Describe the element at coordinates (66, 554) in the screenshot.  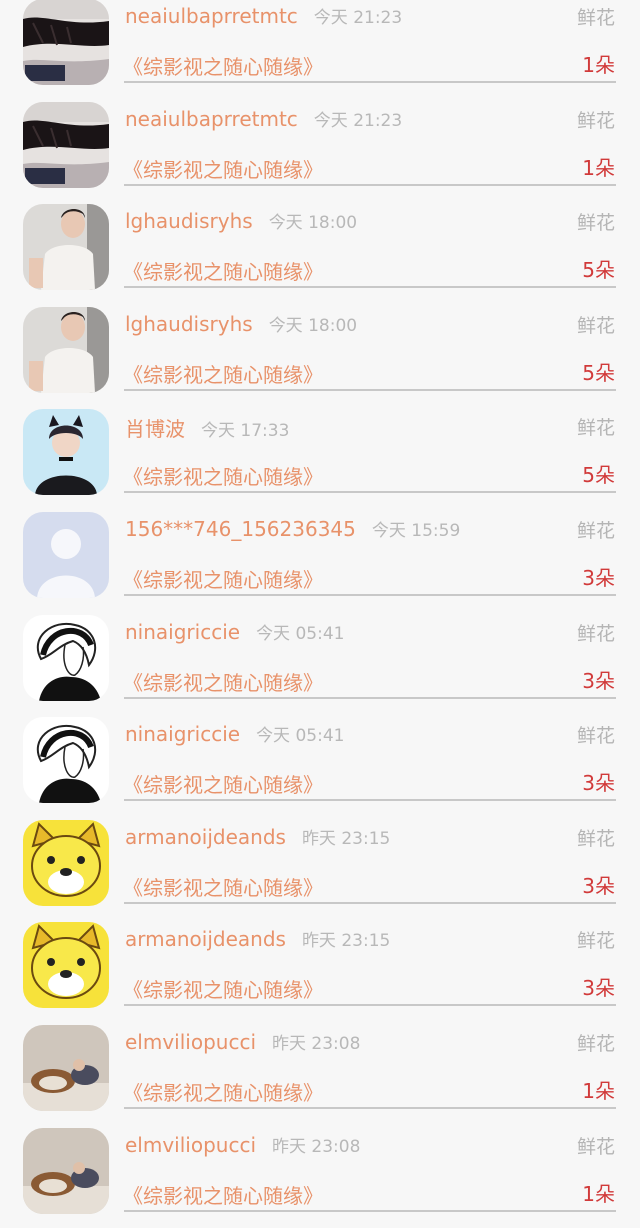
I see `default-avatar` at that location.